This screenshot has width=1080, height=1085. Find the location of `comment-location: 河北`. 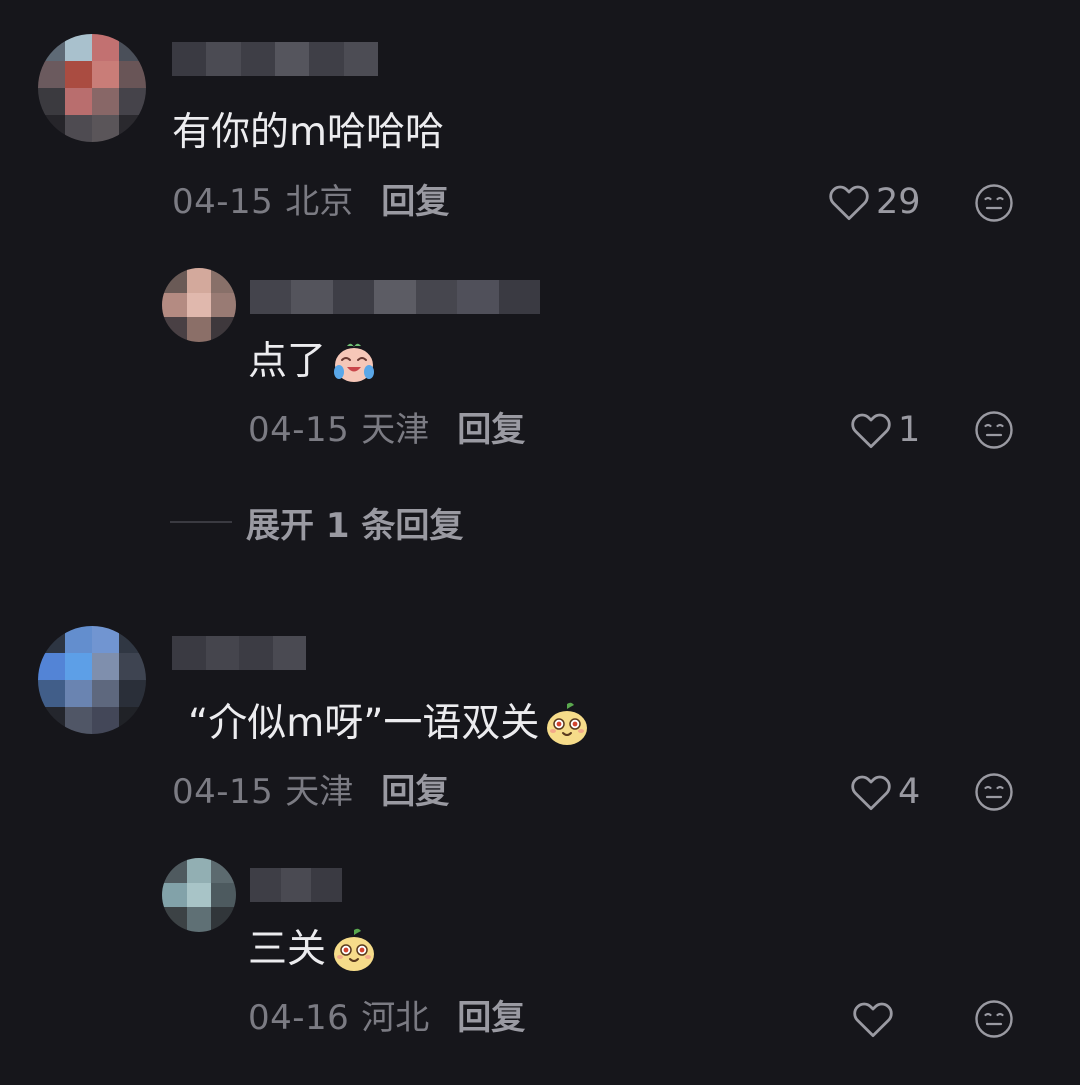

comment-location: 河北 is located at coordinates (395, 1018).